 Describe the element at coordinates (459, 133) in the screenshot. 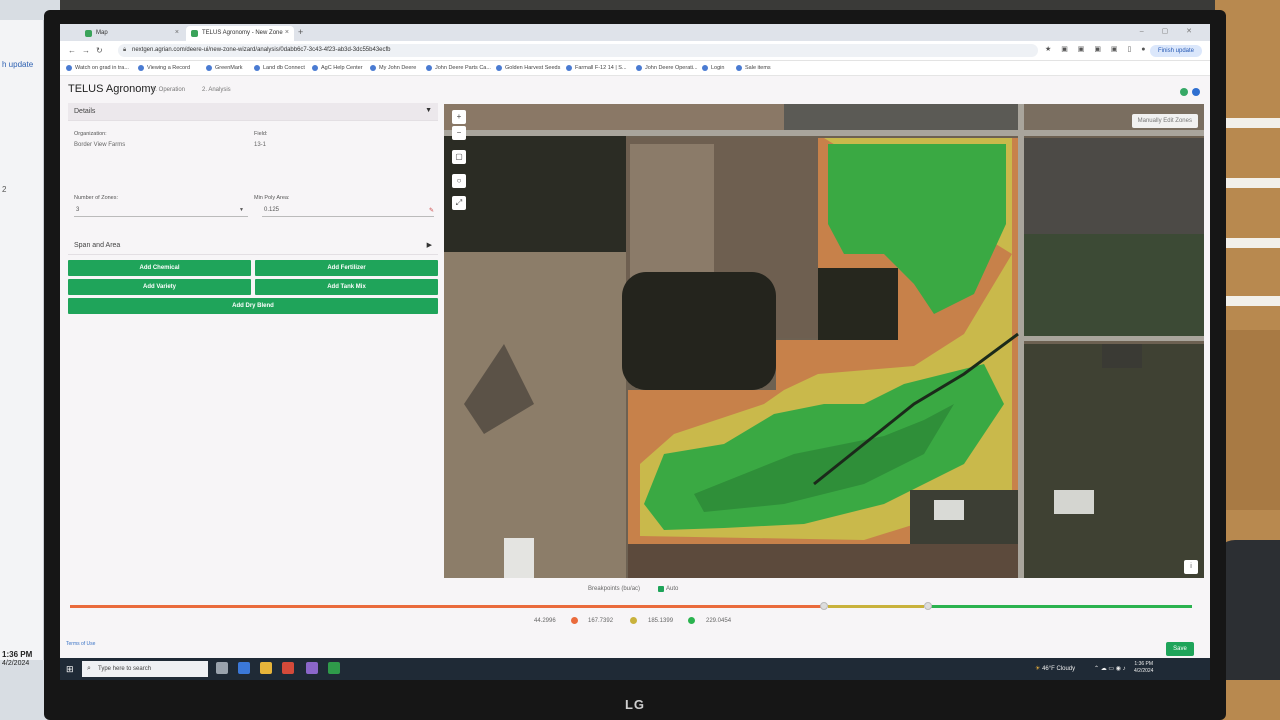

I see `zoom-out-button: −` at that location.